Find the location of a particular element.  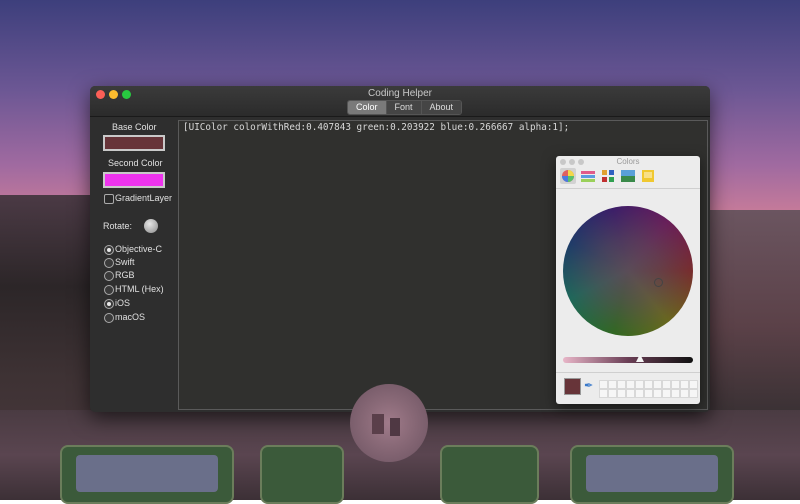

window-title: Coding Helper is located at coordinates (400, 93).